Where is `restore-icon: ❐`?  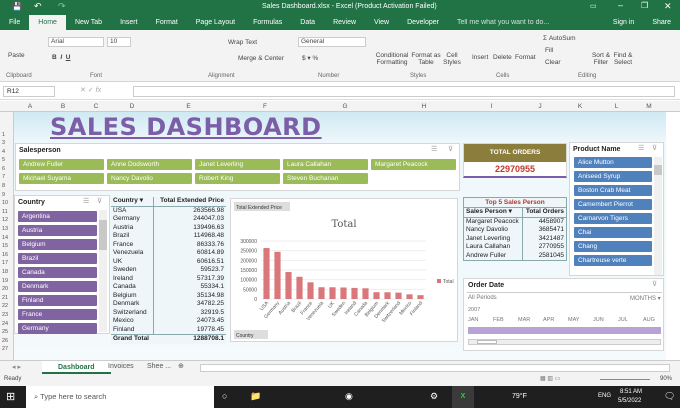
restore-icon: ❐ is located at coordinates (644, 5).